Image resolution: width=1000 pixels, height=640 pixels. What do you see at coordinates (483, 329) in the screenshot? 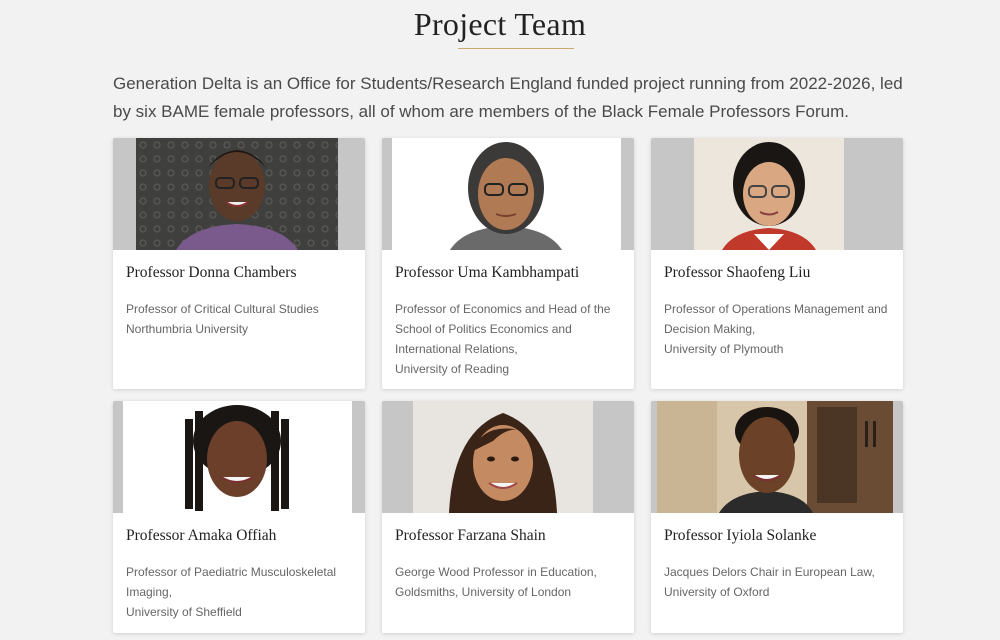
I see `description-line: School of Politics Economics and` at bounding box center [483, 329].